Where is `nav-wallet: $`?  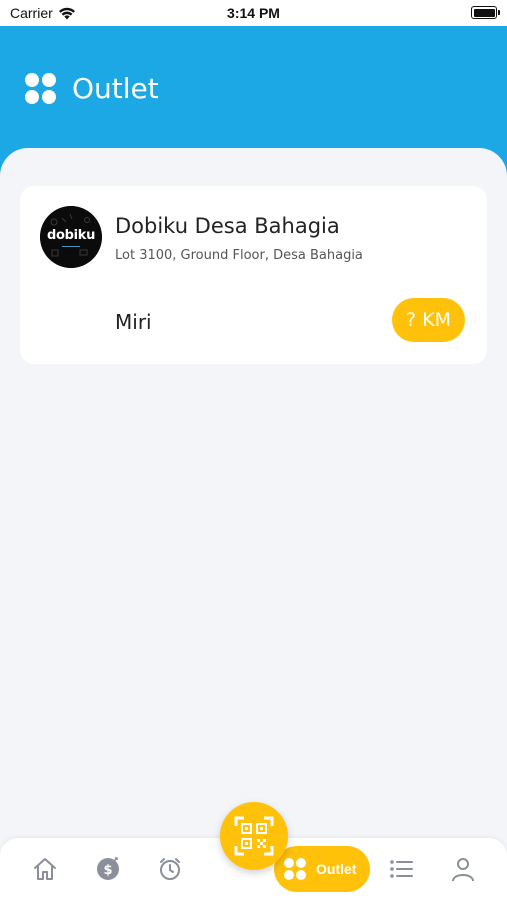
nav-wallet: $ is located at coordinates (108, 869).